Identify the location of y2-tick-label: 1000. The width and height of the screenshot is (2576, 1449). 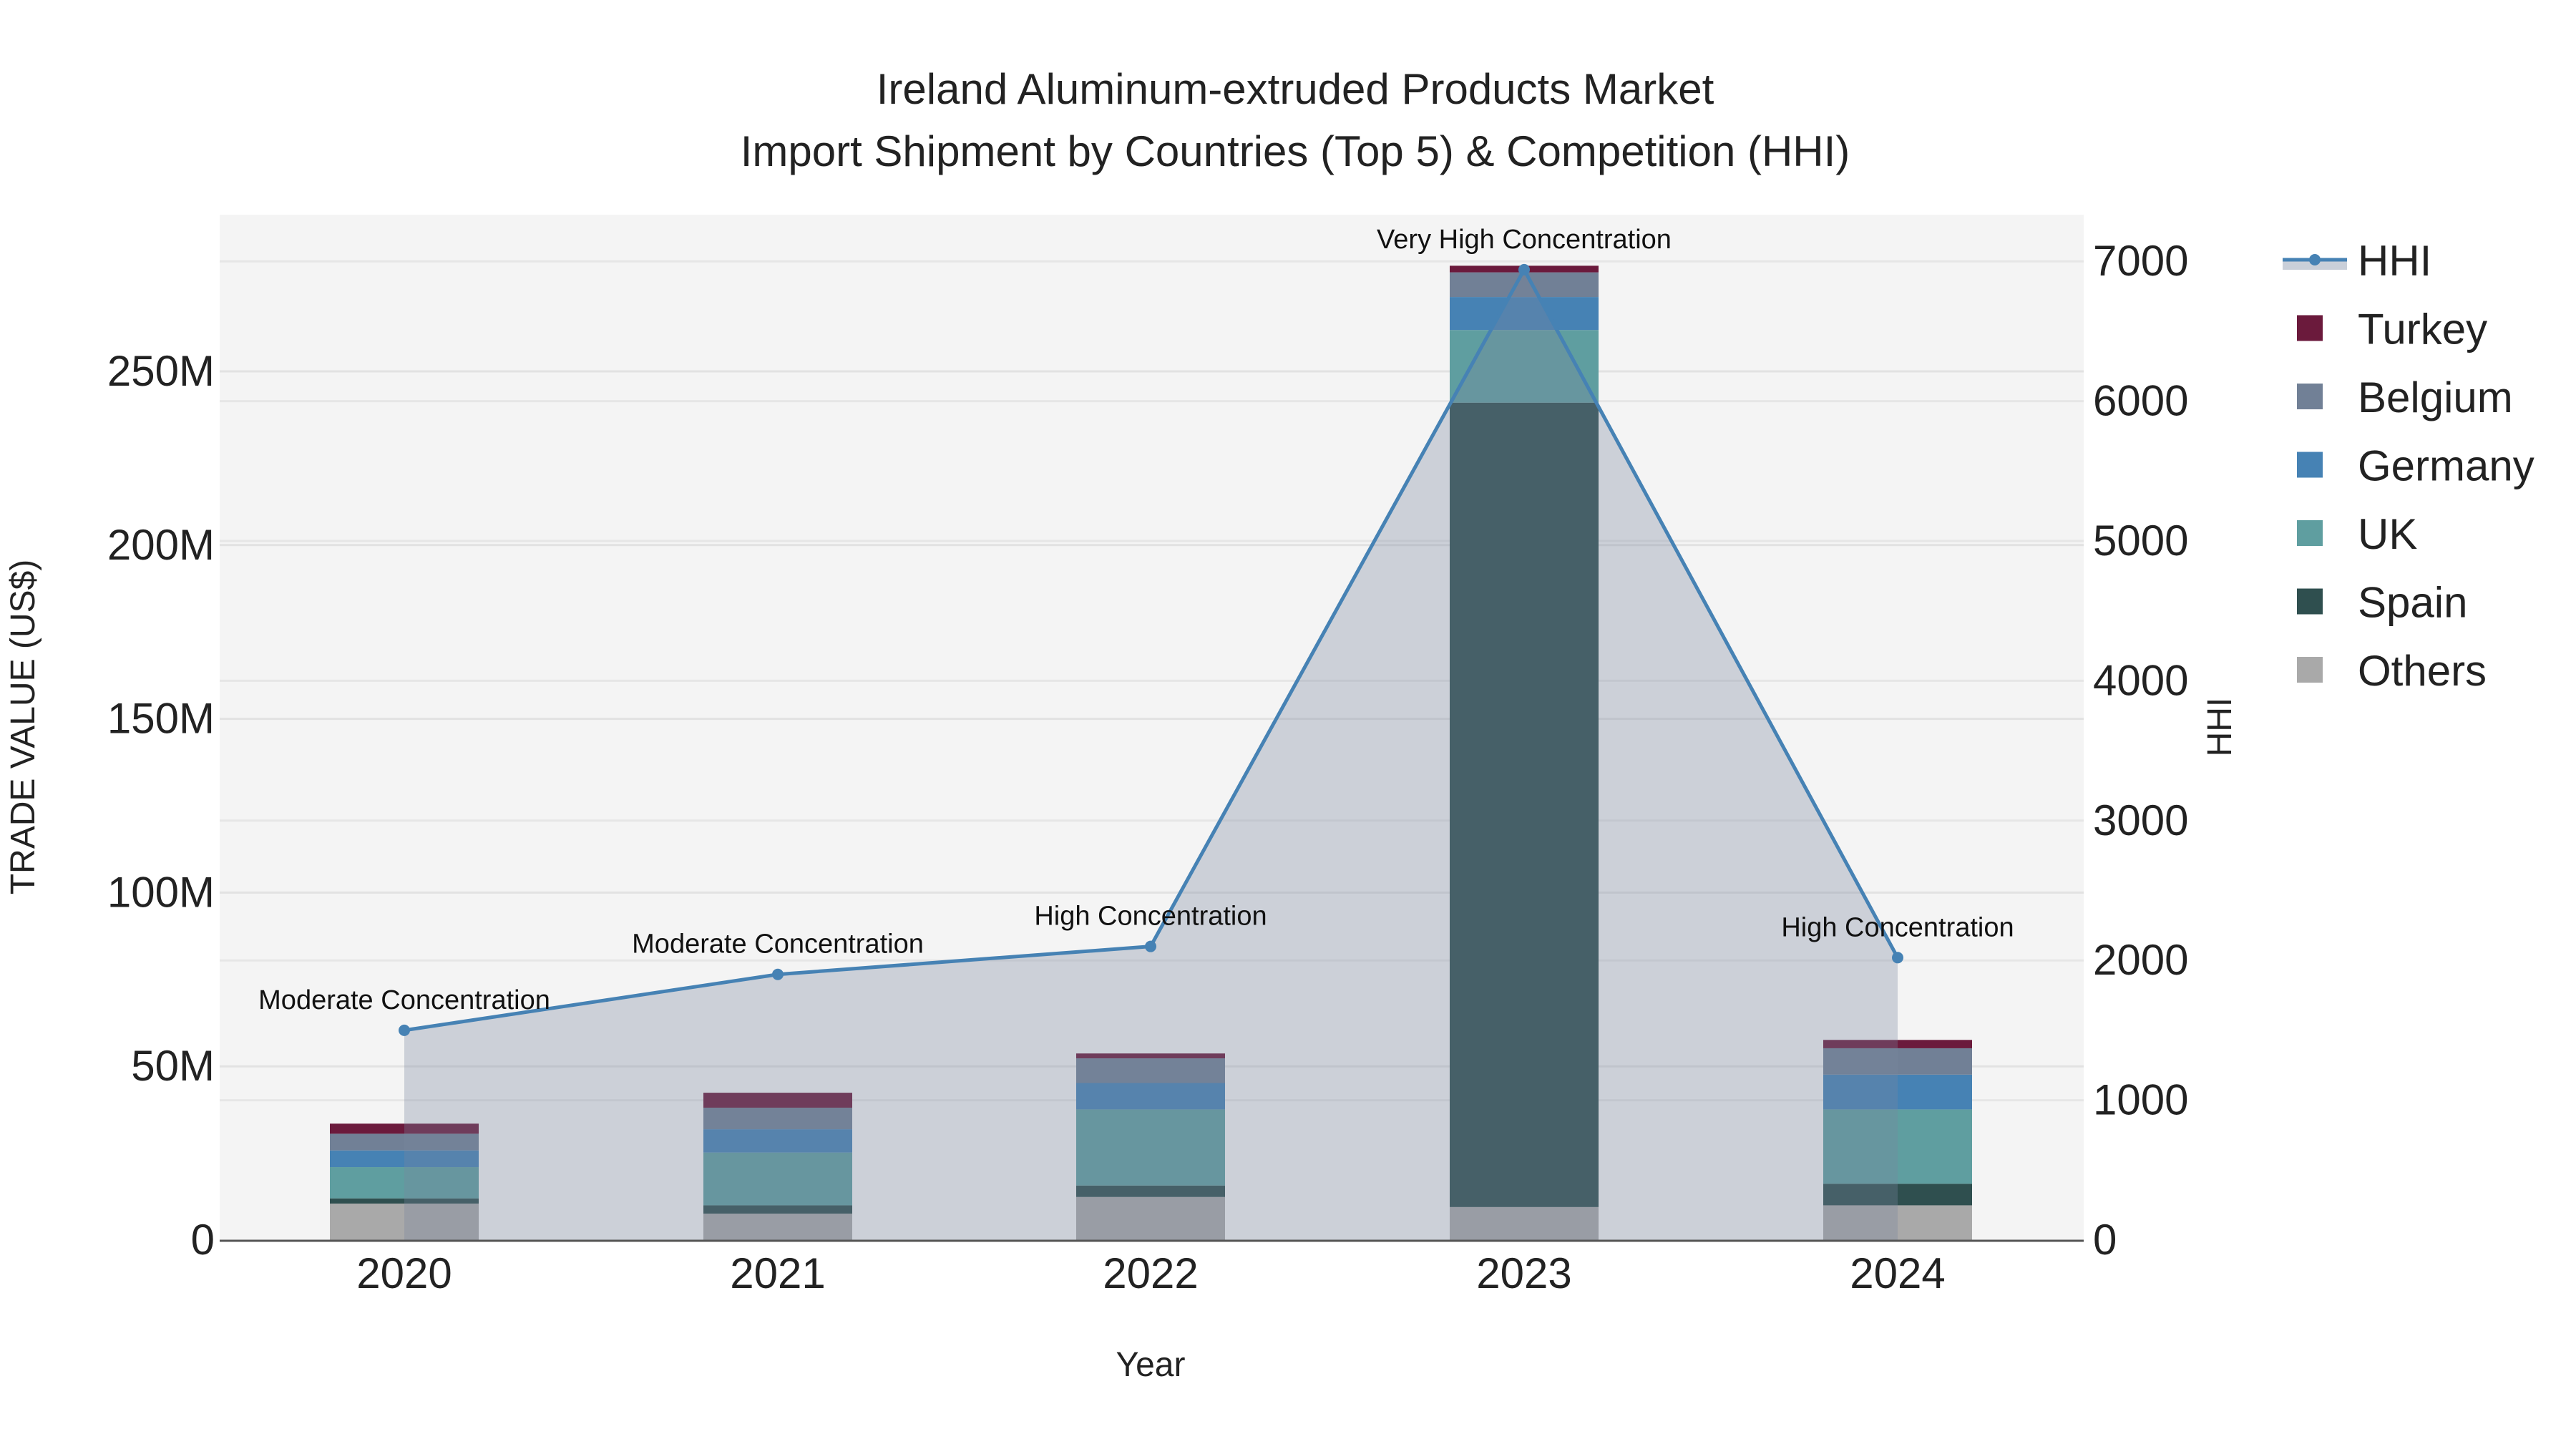
(2140, 1100).